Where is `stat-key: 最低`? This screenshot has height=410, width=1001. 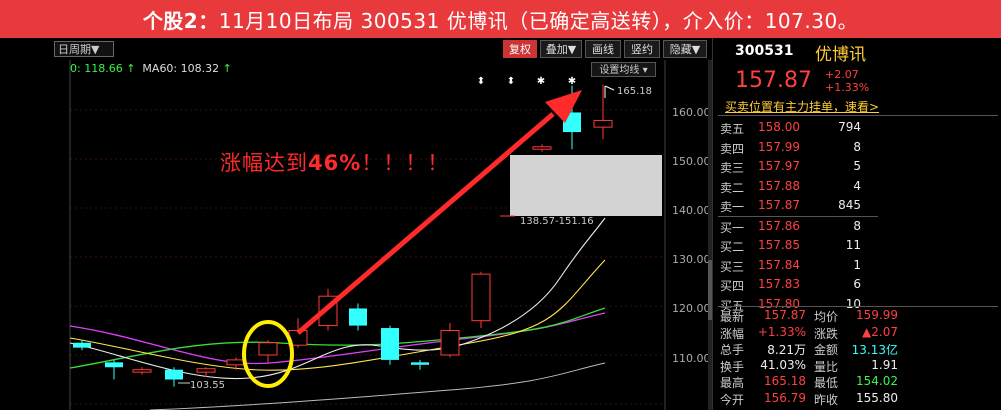
stat-key: 最低 is located at coordinates (826, 383).